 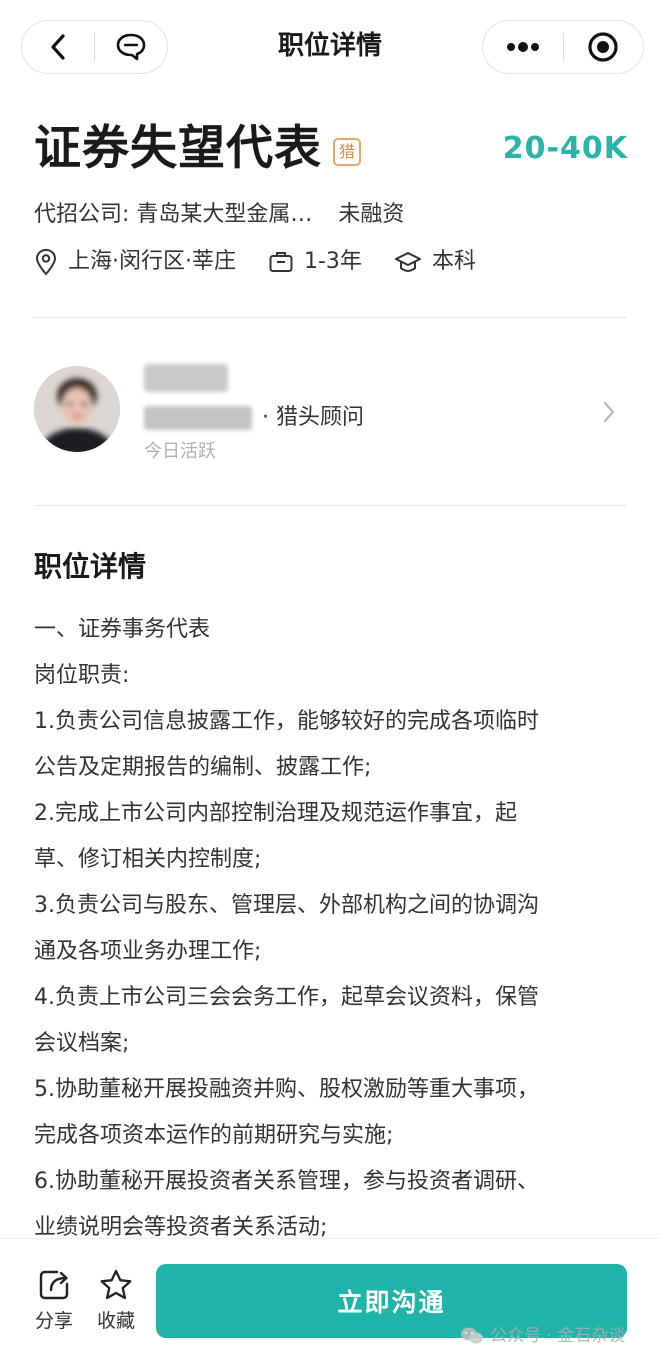 I want to click on avatar-image, so click(x=77, y=409).